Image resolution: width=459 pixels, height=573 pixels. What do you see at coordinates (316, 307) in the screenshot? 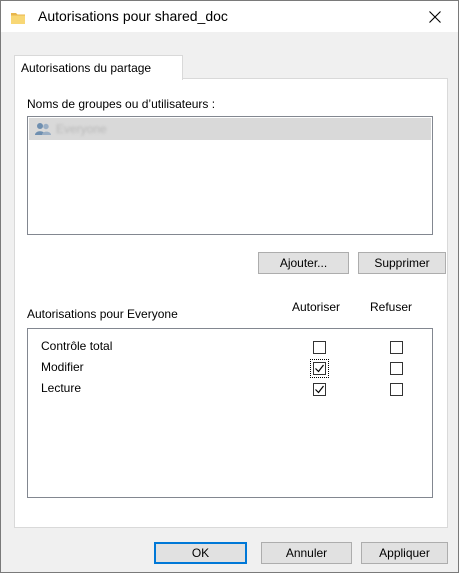
I see `allow-column-header: Autoriser` at bounding box center [316, 307].